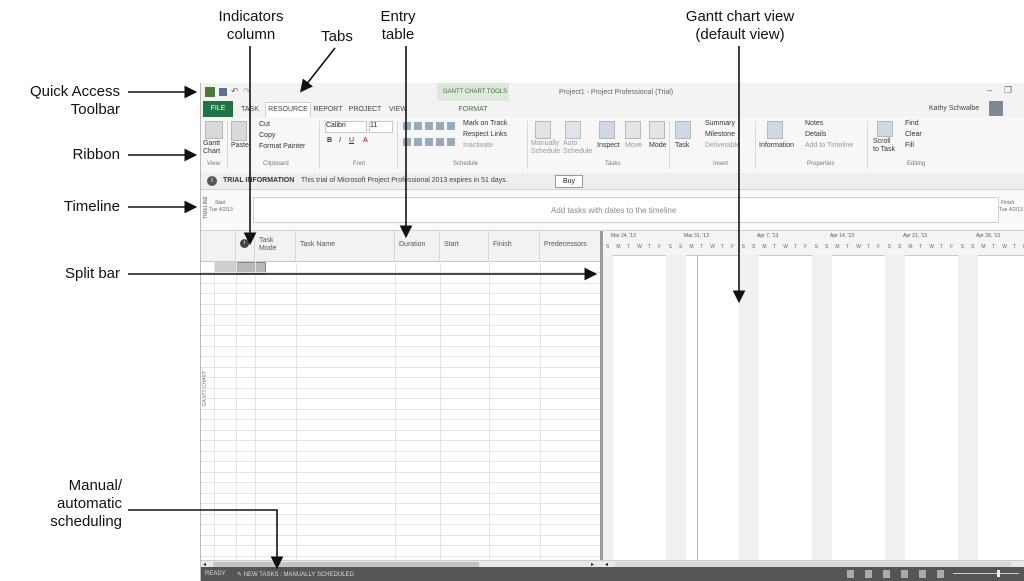 Image resolution: width=1024 pixels, height=581 pixels. Describe the element at coordinates (365, 140) in the screenshot. I see `font-color-button: A` at that location.